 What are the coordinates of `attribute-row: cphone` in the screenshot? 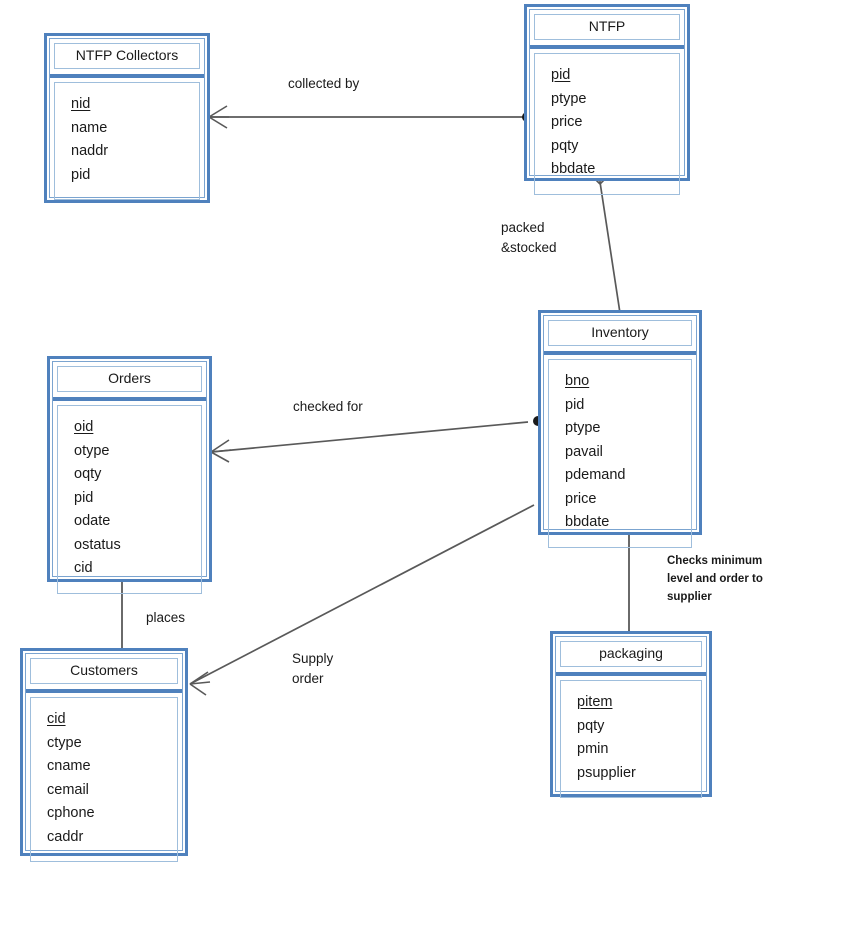 It's located at (71, 813).